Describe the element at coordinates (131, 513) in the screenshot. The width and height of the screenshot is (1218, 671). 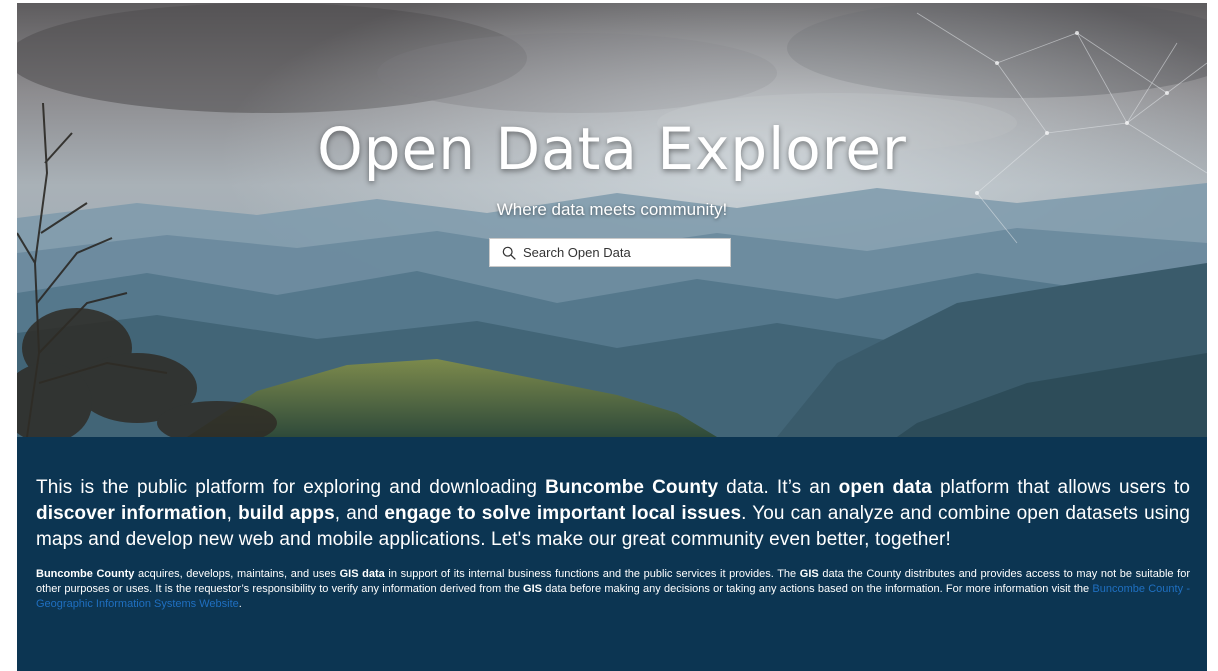
I see `intro-bold-discover: discover information` at that location.